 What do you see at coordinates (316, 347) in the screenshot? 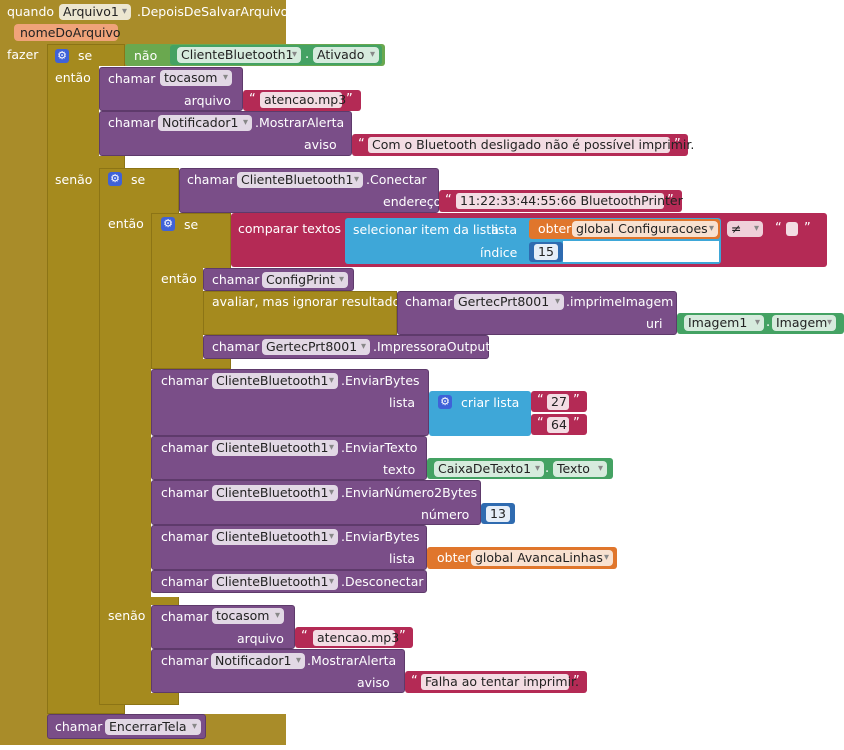
I see `gertec-dropdown-2: GertecPrt8001` at bounding box center [316, 347].